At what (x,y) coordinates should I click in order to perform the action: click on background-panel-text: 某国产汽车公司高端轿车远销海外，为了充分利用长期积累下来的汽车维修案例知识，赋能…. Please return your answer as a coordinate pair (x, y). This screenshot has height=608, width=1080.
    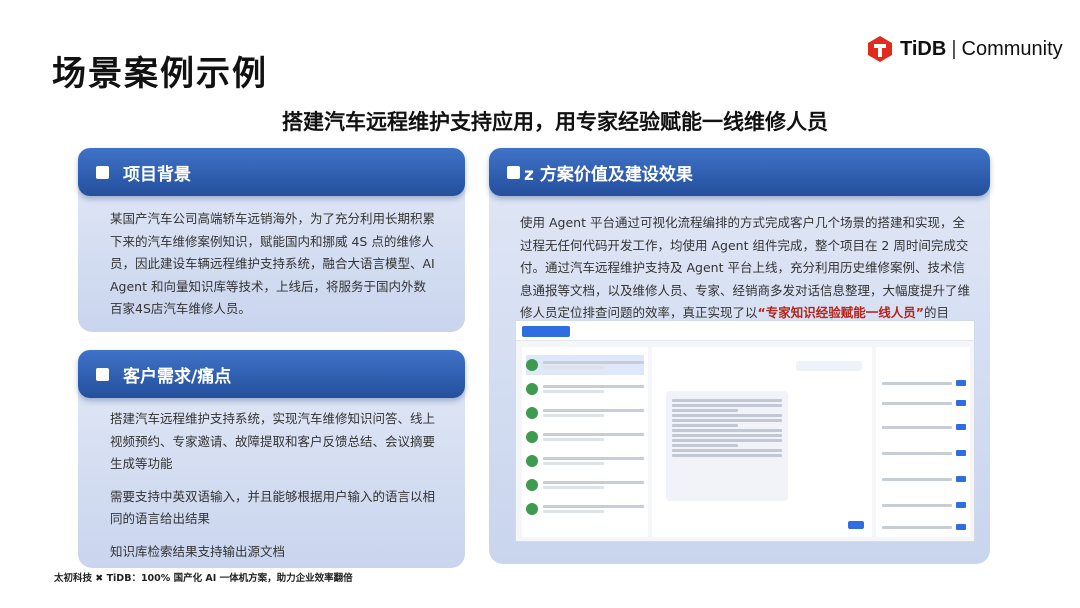
    Looking at the image, I should click on (273, 263).